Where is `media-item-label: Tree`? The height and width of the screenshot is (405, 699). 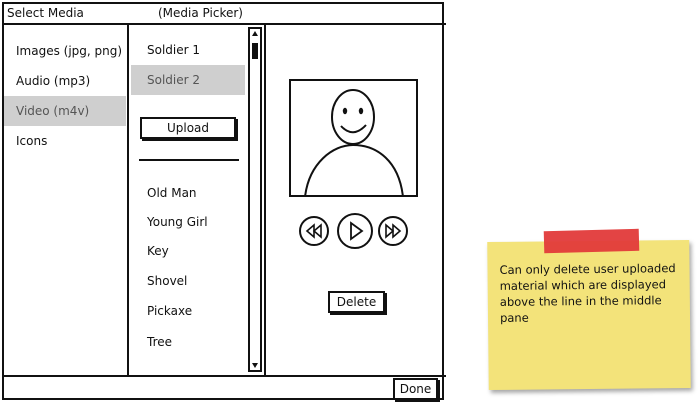
media-item-label: Tree is located at coordinates (160, 342).